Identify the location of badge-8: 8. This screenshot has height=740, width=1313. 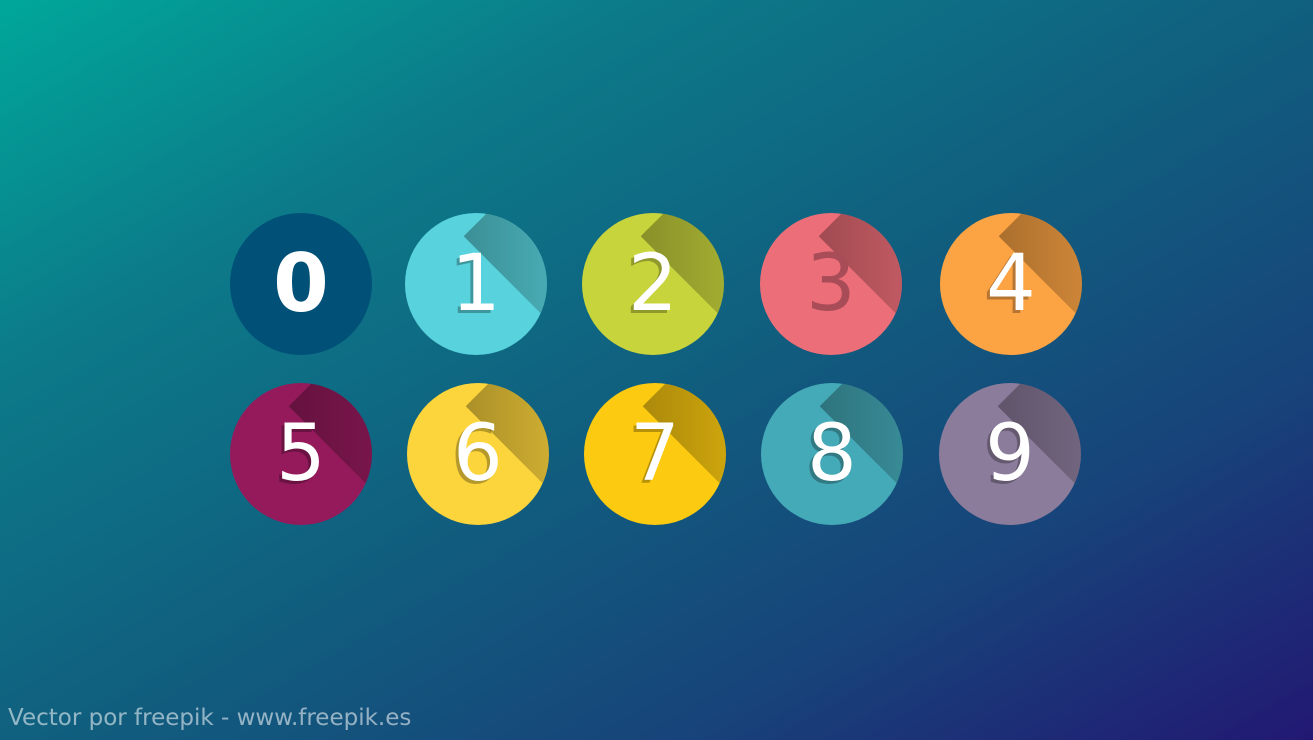
(832, 454).